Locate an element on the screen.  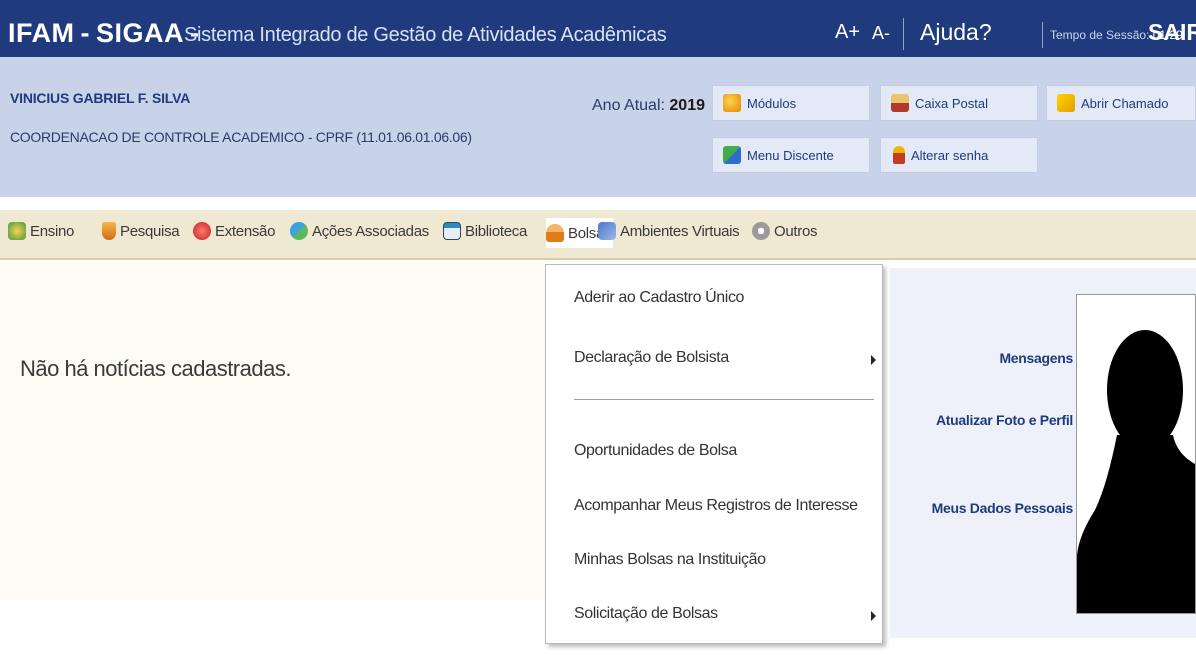
help-link: Ajuda? is located at coordinates (956, 32).